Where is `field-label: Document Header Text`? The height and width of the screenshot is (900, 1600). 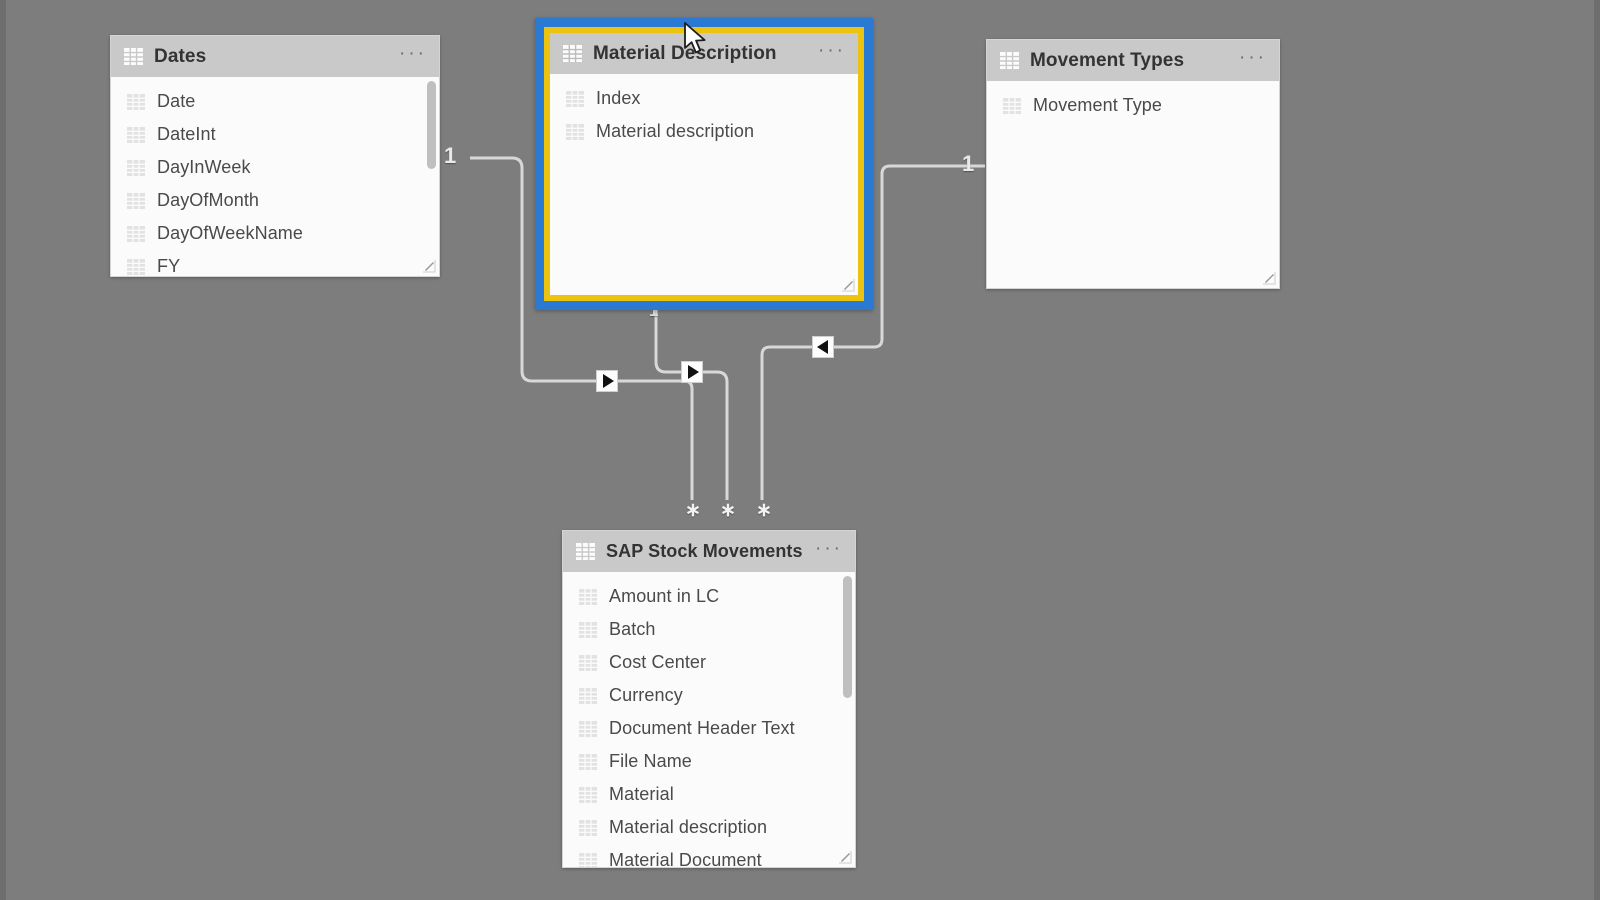 field-label: Document Header Text is located at coordinates (702, 728).